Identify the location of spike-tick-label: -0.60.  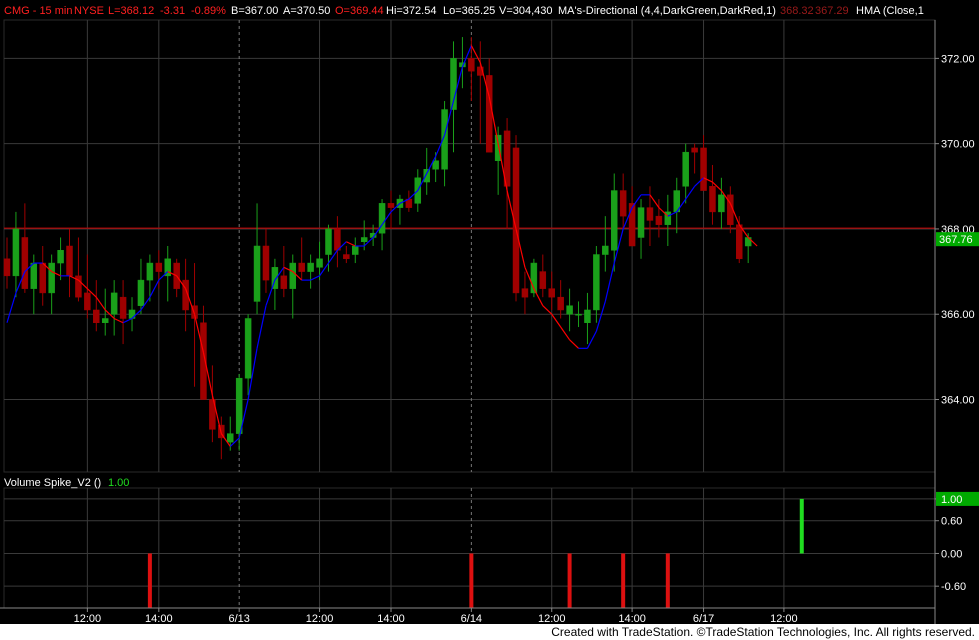
(953, 587).